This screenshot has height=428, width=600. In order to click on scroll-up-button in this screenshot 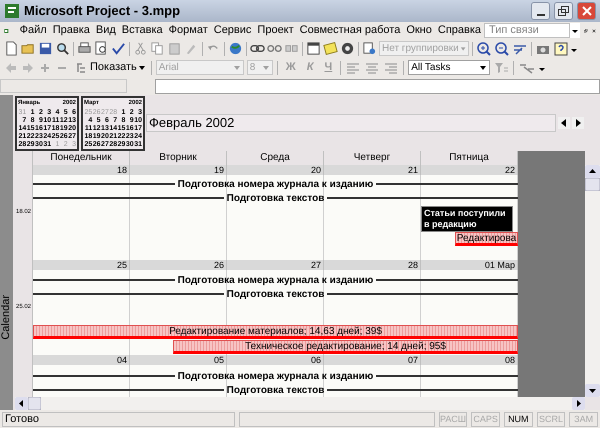, I will do `click(592, 171)`.